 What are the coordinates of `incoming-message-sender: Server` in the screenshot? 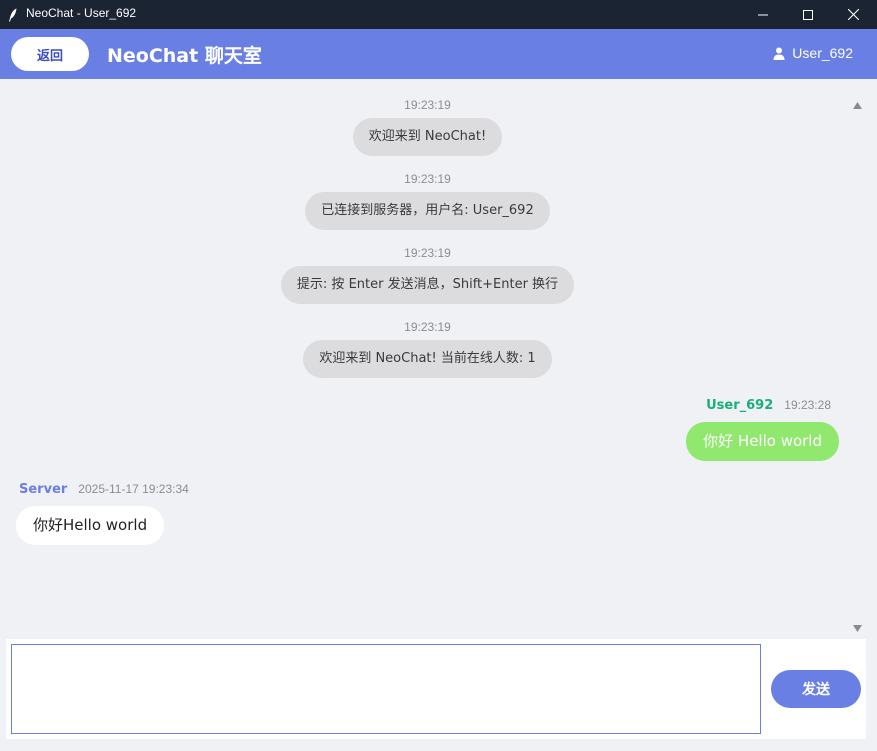 It's located at (43, 489).